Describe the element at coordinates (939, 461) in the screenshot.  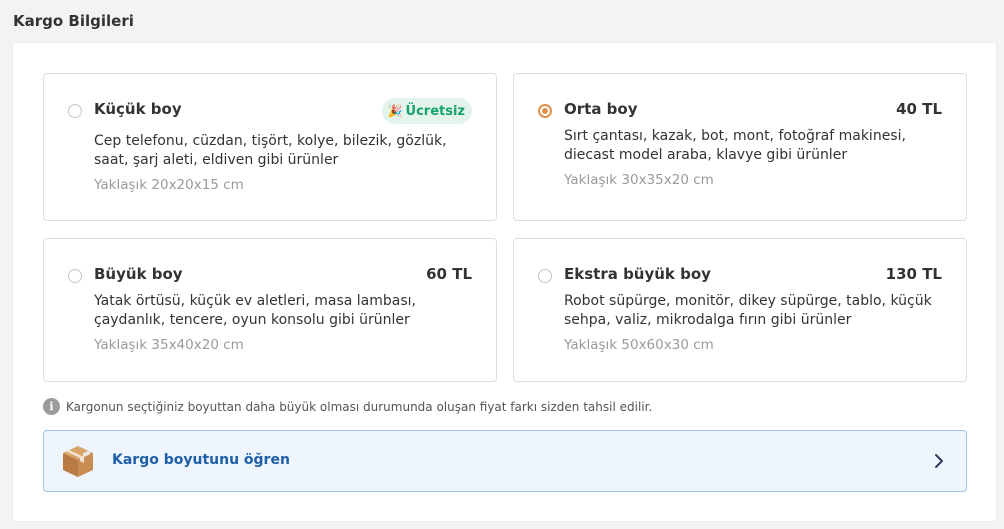
I see `chevron-right-icon` at that location.